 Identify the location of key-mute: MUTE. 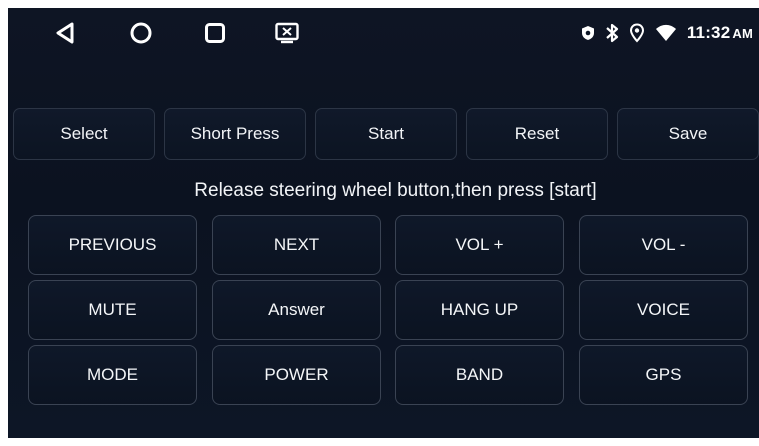
(112, 310).